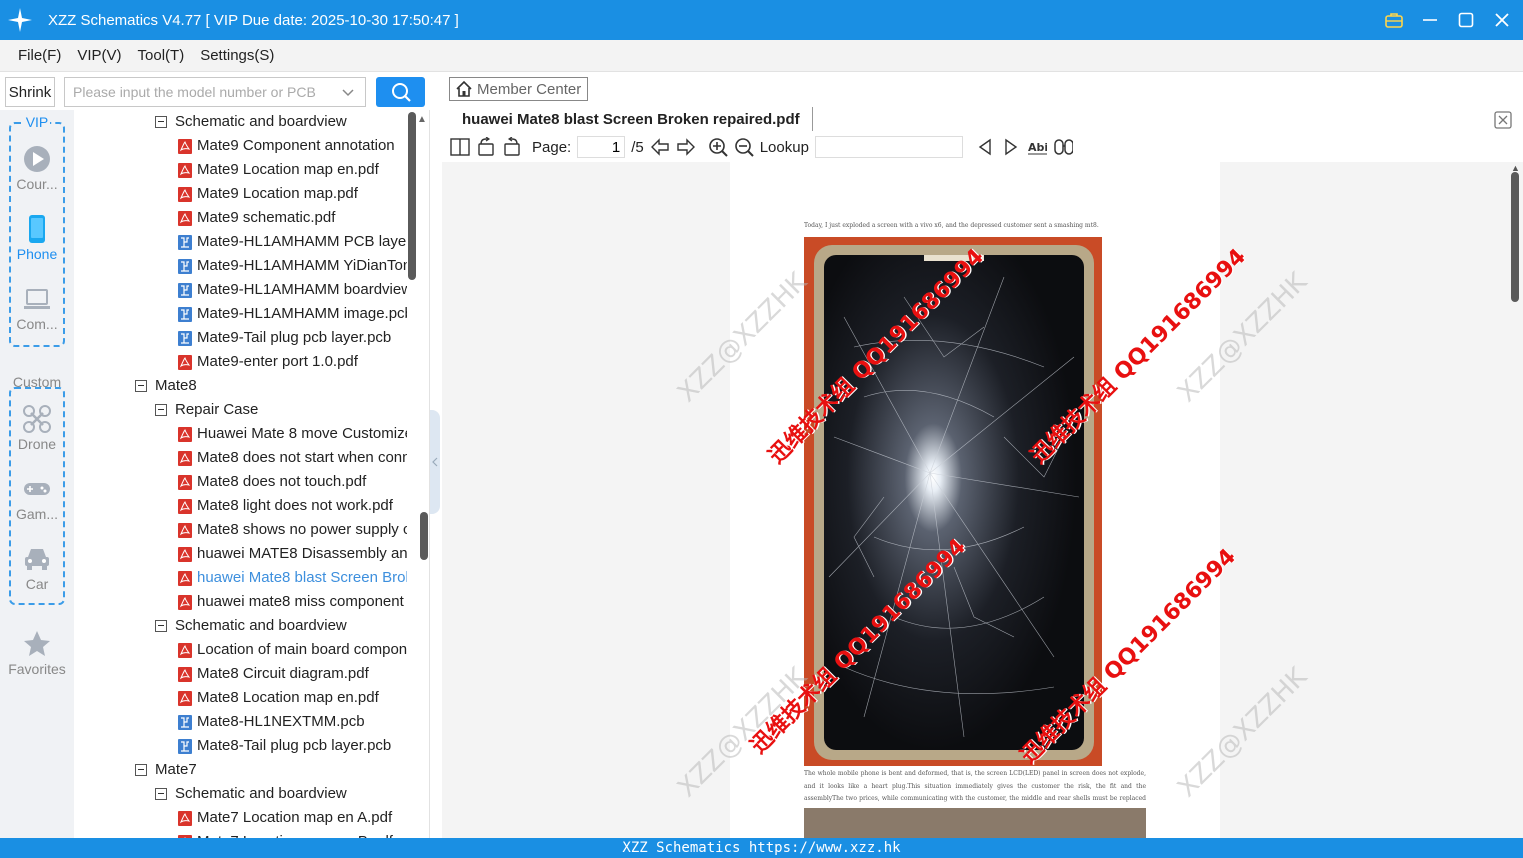  What do you see at coordinates (284, 338) in the screenshot?
I see `tree-file: Mate9-Tail plug pcb layer.pcb` at bounding box center [284, 338].